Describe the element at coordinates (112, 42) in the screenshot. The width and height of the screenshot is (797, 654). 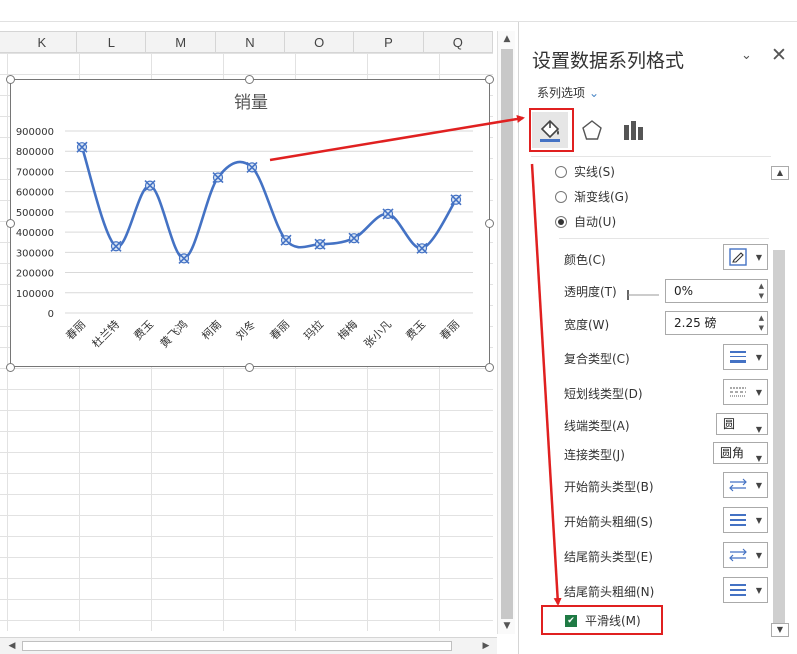
I see `column-header-l: L` at that location.